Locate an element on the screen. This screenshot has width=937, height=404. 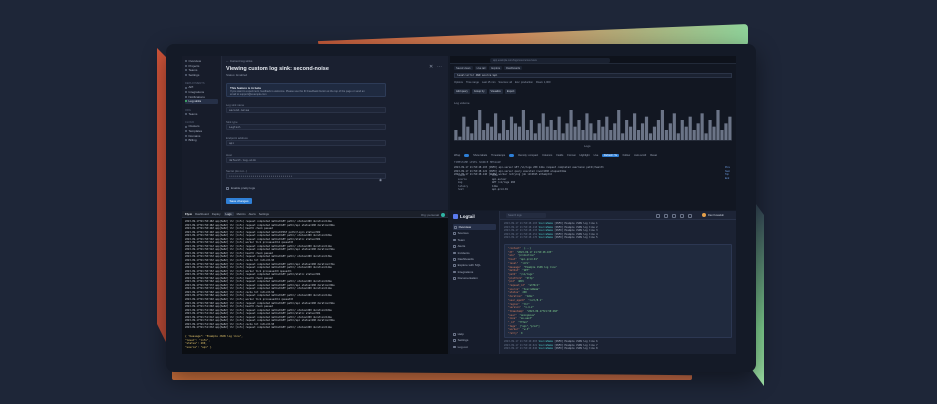
more-icon: ⋯ is located at coordinates (439, 67).